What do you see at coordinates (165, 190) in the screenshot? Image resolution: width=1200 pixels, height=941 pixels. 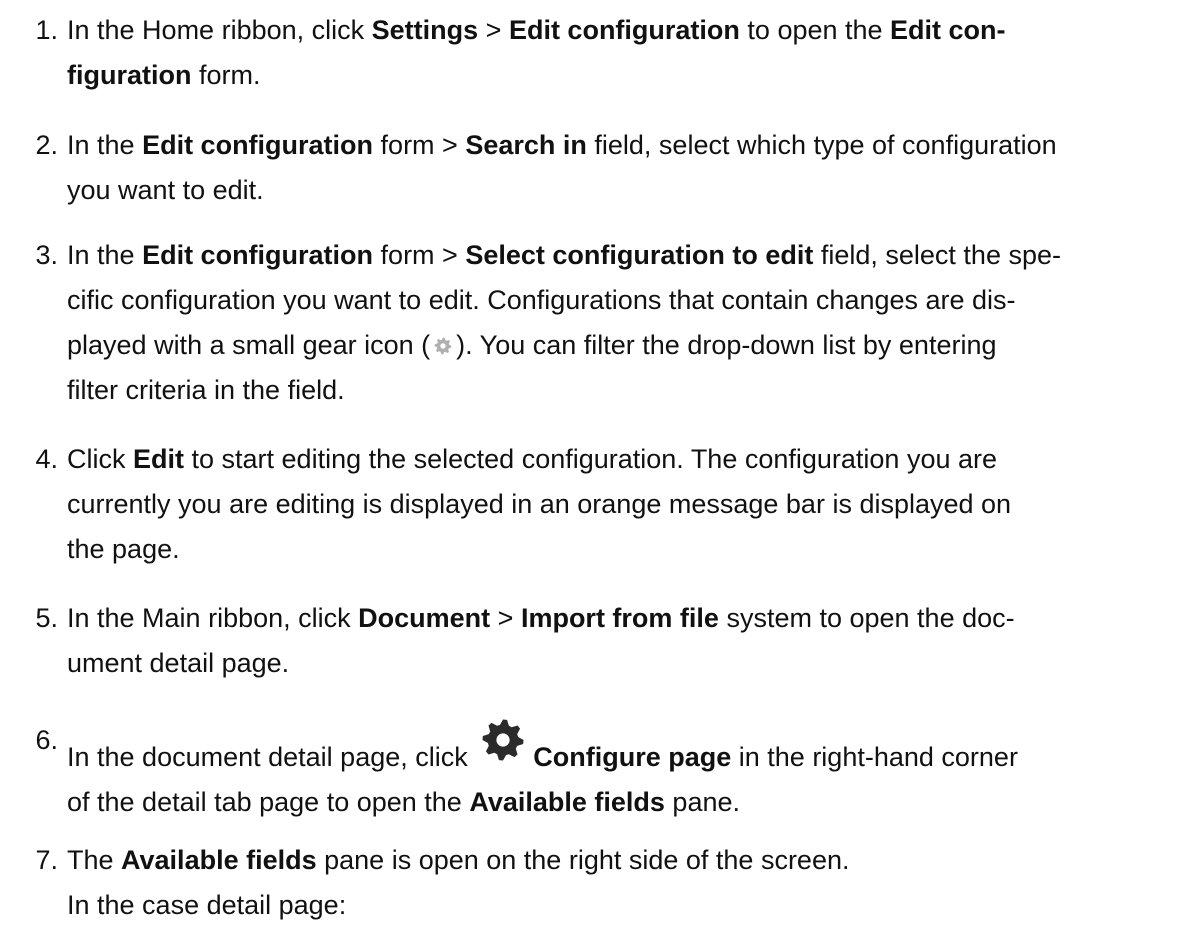 I see `text-run: you want to edit.` at bounding box center [165, 190].